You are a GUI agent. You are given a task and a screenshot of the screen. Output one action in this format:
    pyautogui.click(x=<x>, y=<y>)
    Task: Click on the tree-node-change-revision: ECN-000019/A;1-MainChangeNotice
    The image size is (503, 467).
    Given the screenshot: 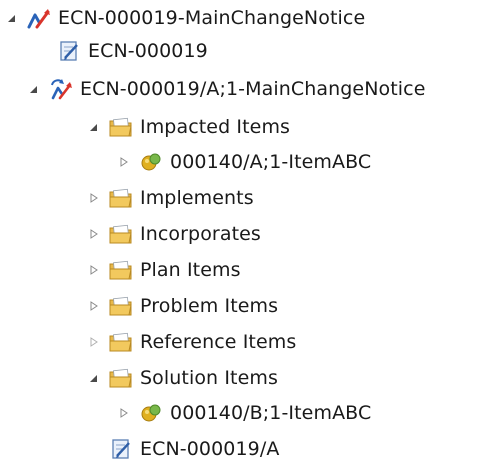 What is the action you would take?
    pyautogui.click(x=226, y=89)
    